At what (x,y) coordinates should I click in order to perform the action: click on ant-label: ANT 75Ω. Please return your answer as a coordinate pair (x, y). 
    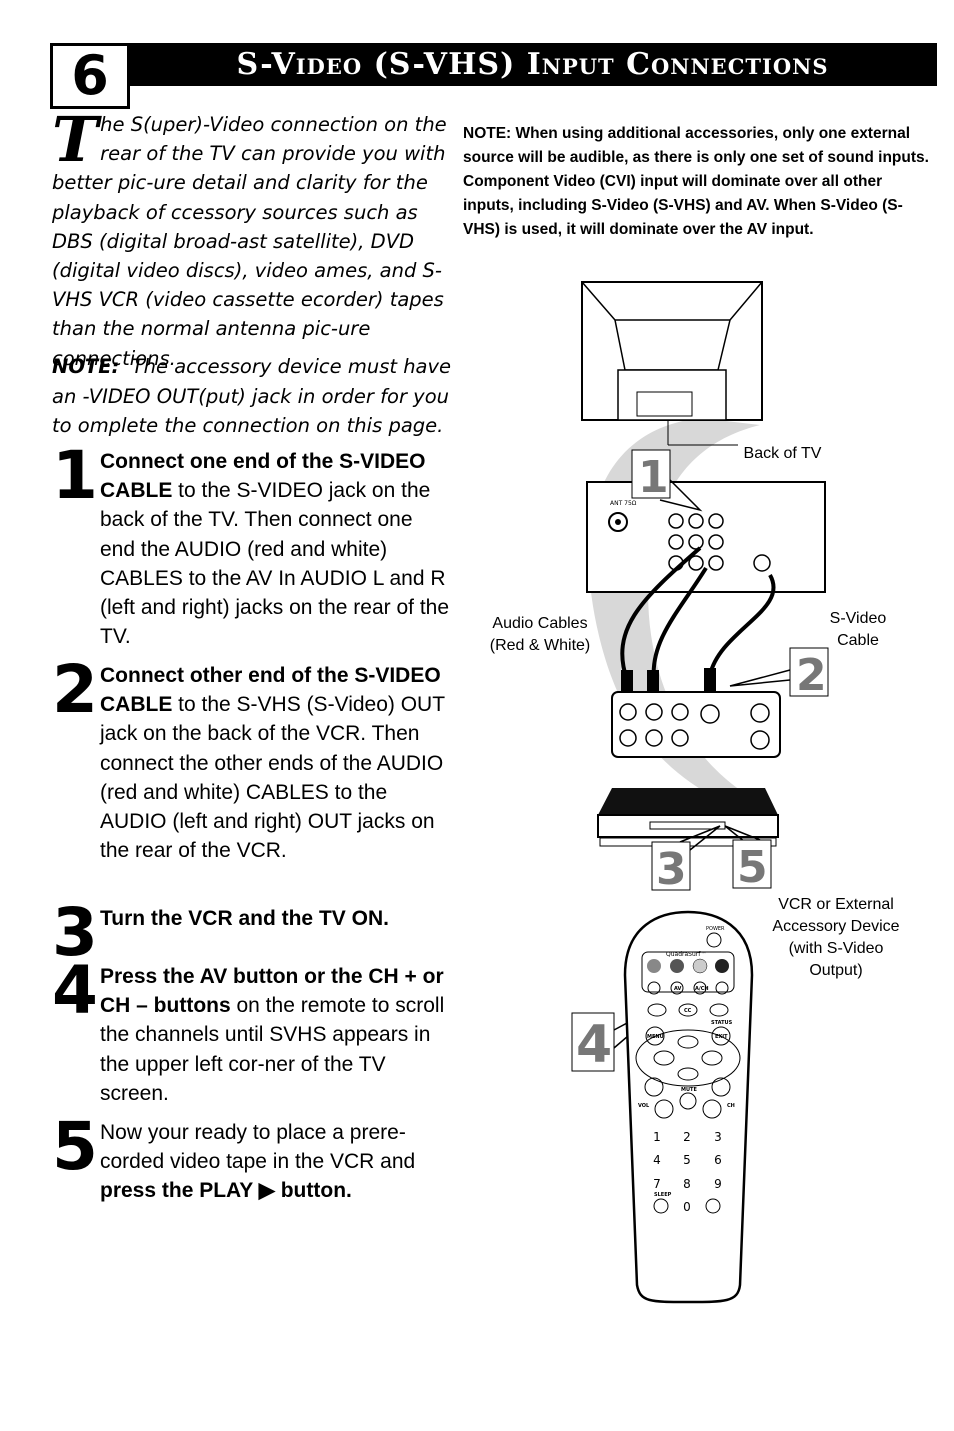
    Looking at the image, I should click on (623, 503).